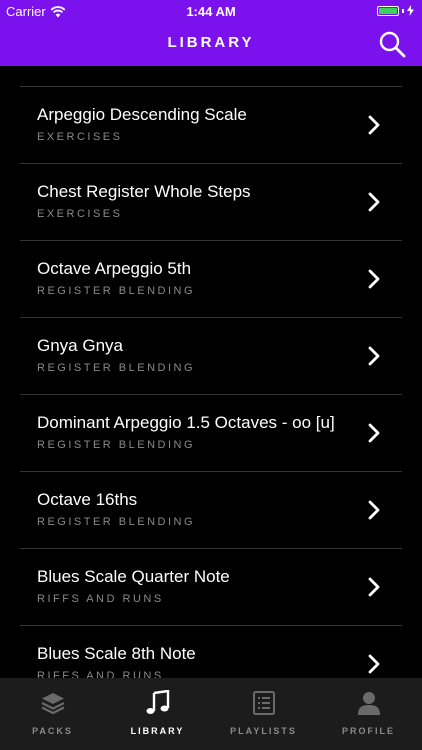 The image size is (422, 750). What do you see at coordinates (410, 10) in the screenshot?
I see `charging-icon` at bounding box center [410, 10].